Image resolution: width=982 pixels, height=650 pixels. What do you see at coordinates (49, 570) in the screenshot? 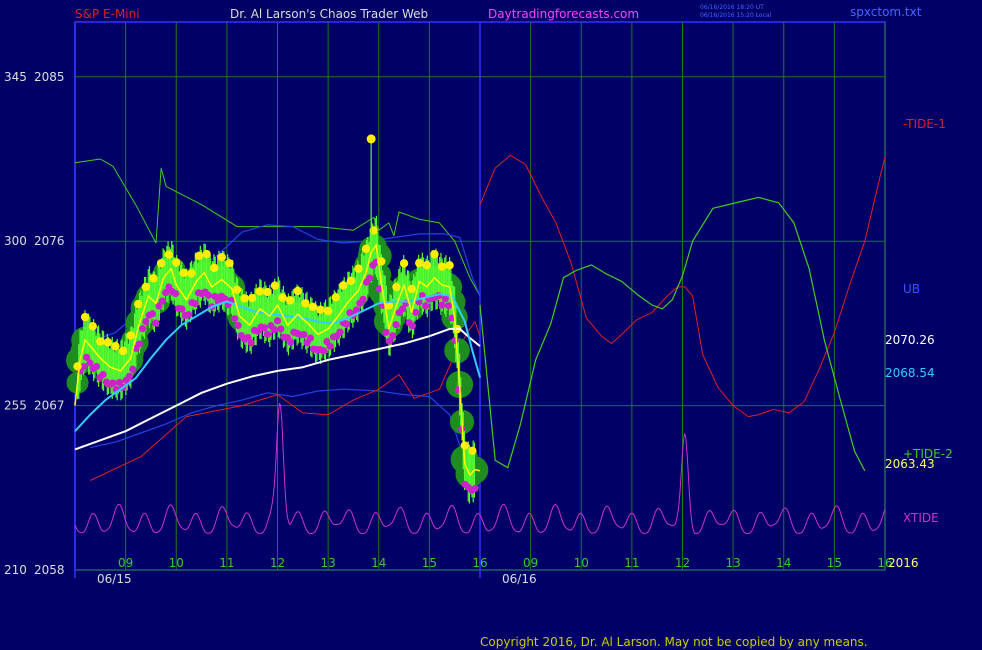
I see `y-tick-label-b: 2058` at bounding box center [49, 570].